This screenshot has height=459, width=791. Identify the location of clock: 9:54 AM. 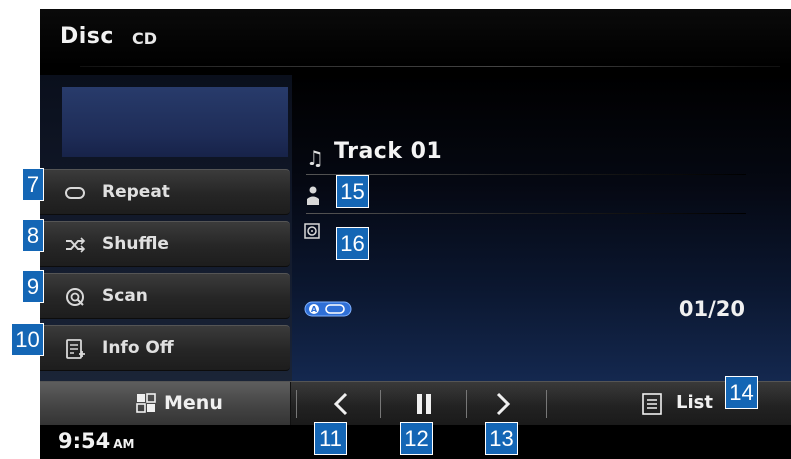
(96, 441).